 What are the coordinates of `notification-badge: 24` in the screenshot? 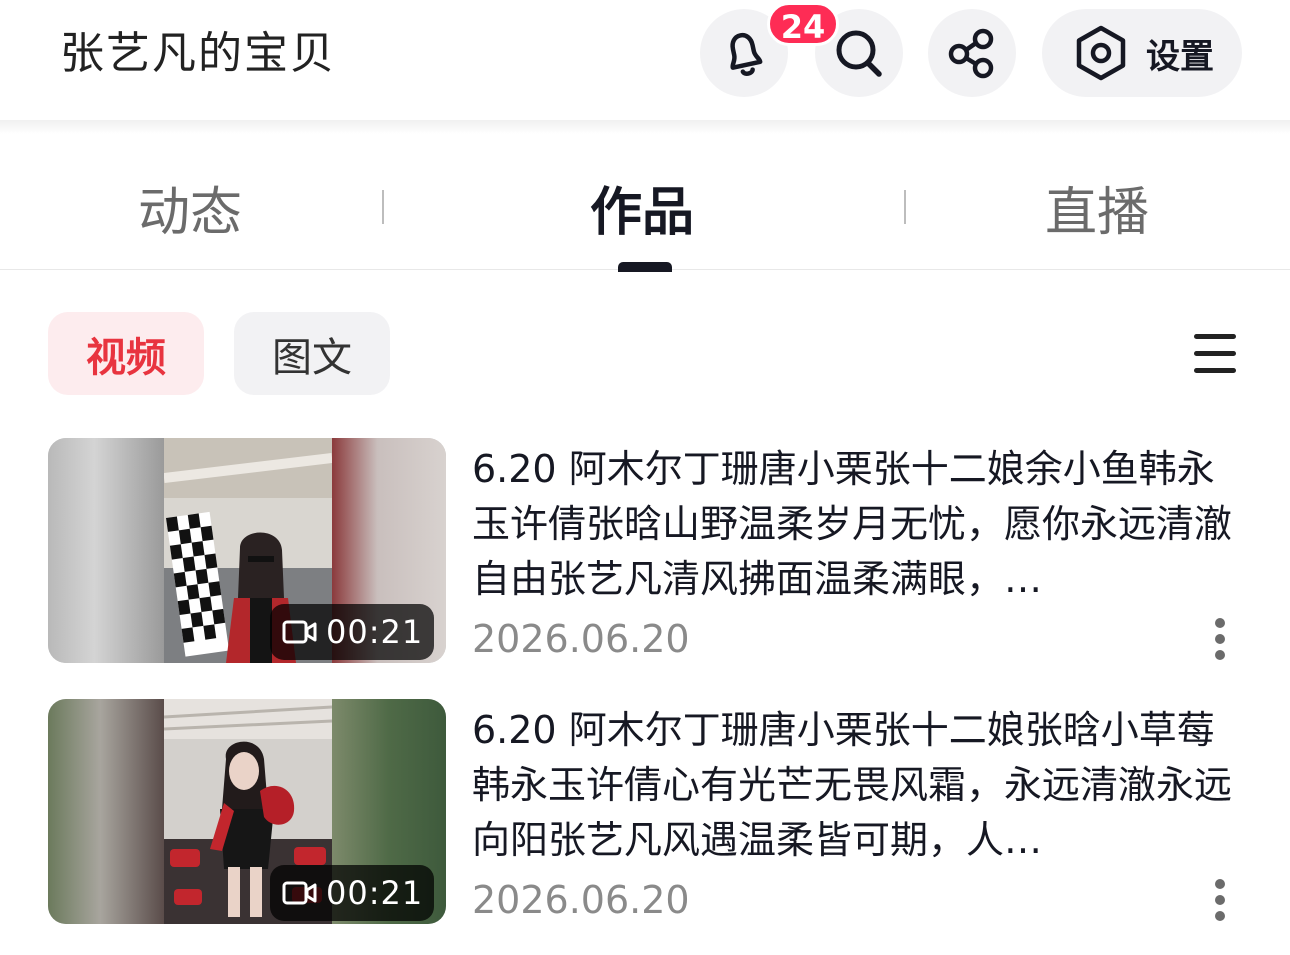 It's located at (803, 24).